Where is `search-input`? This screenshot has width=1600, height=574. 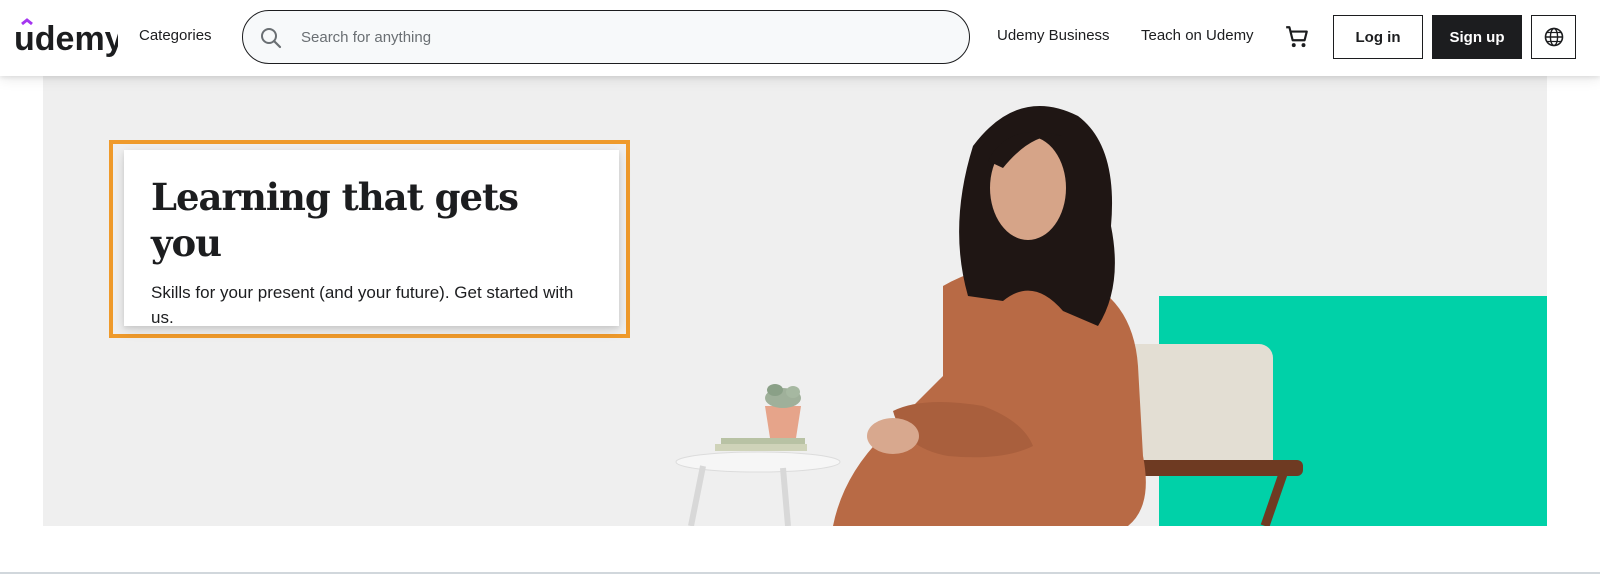 search-input is located at coordinates (626, 37).